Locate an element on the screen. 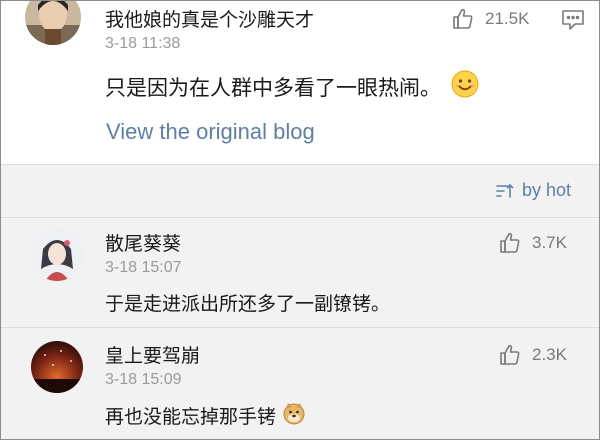  timestamp: 3-18 15:07 is located at coordinates (143, 267).